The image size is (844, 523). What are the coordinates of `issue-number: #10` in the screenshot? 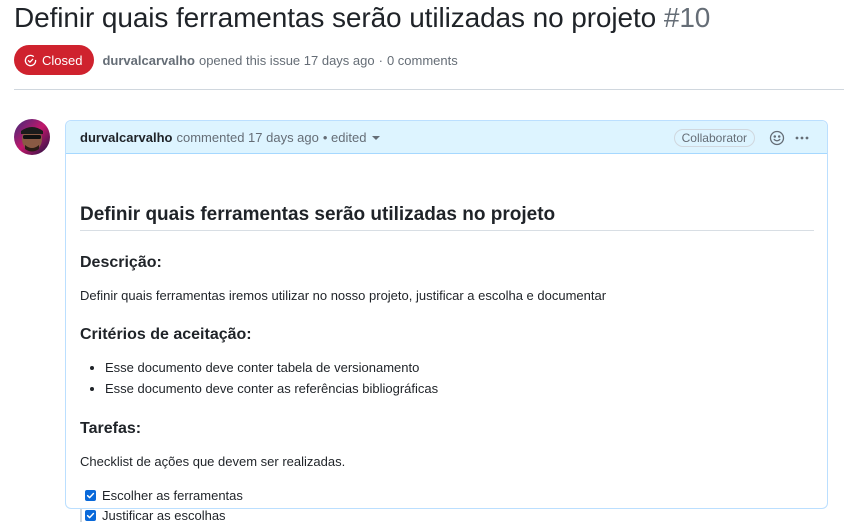 It's located at (687, 17).